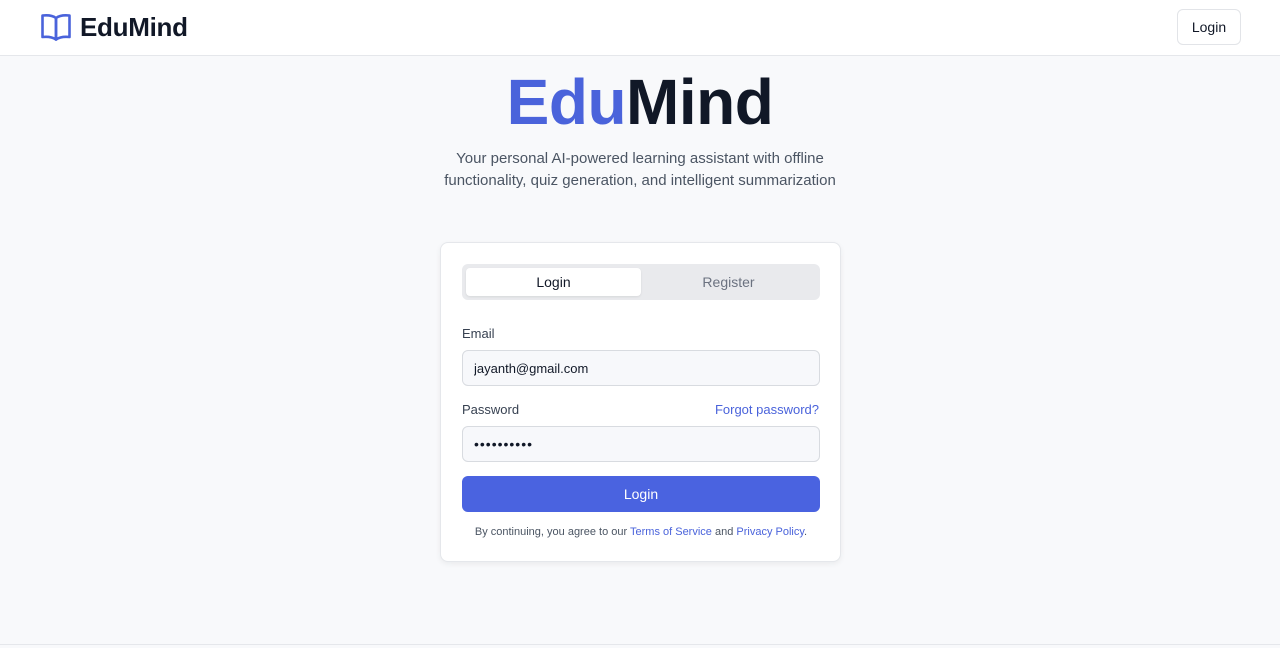 The width and height of the screenshot is (1280, 648). I want to click on password-label: Password, so click(491, 409).